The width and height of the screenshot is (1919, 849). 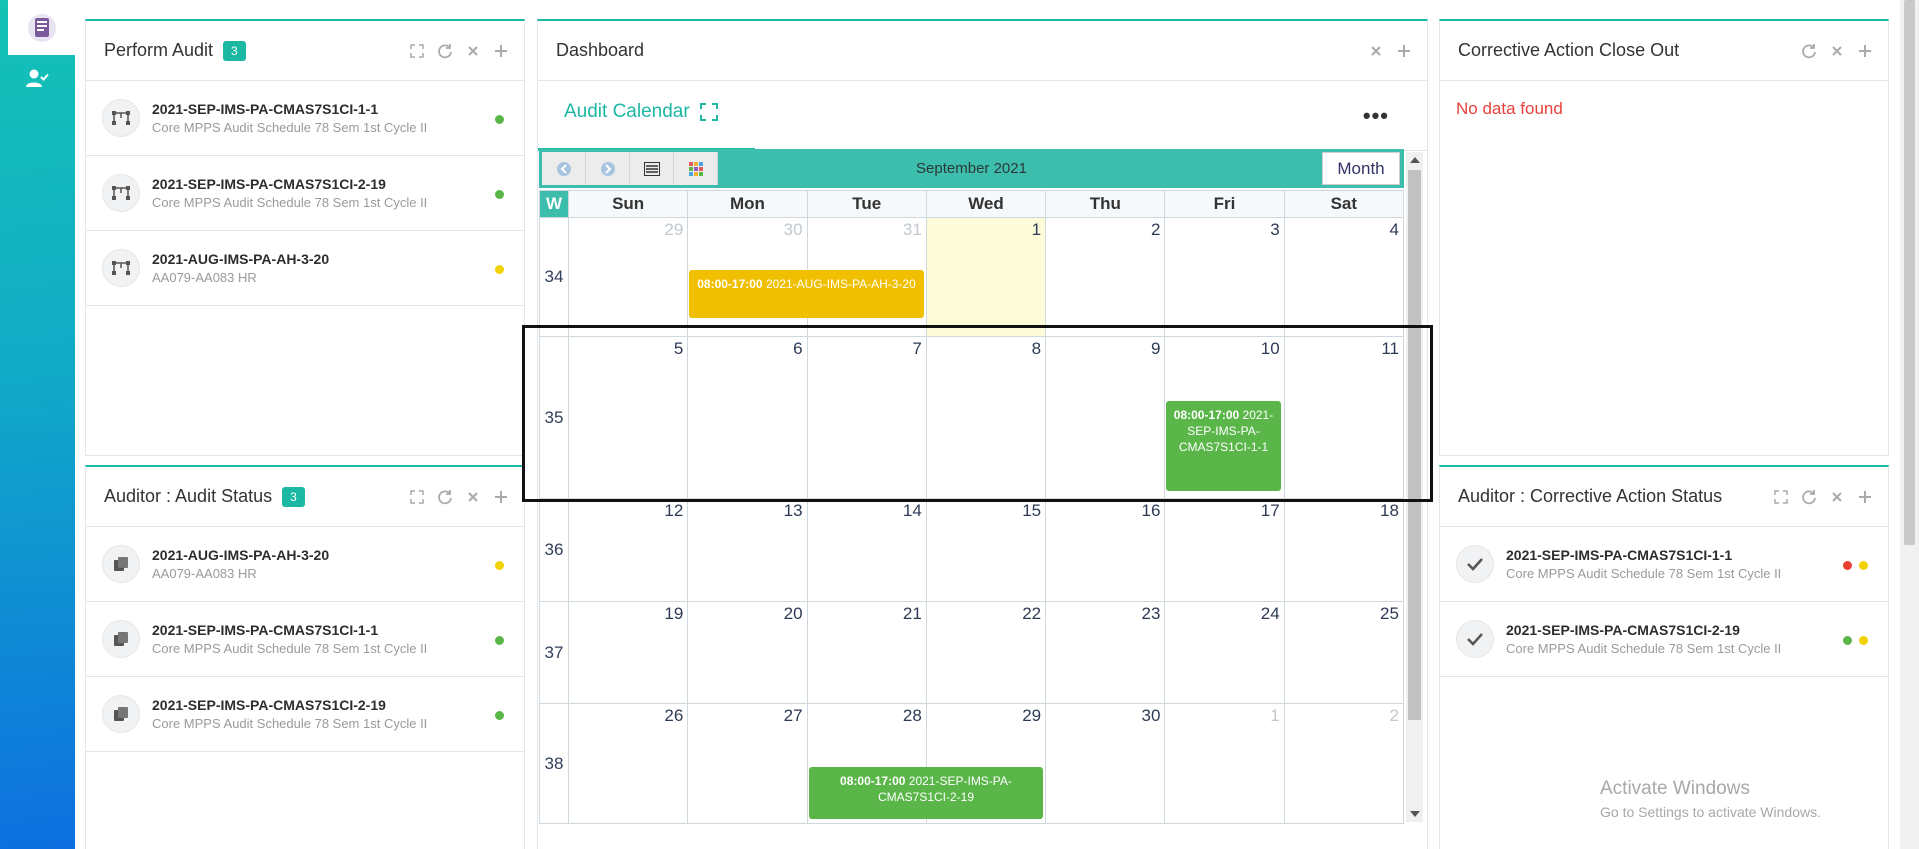 What do you see at coordinates (1343, 277) in the screenshot?
I see `calendar-day-cell: 4` at bounding box center [1343, 277].